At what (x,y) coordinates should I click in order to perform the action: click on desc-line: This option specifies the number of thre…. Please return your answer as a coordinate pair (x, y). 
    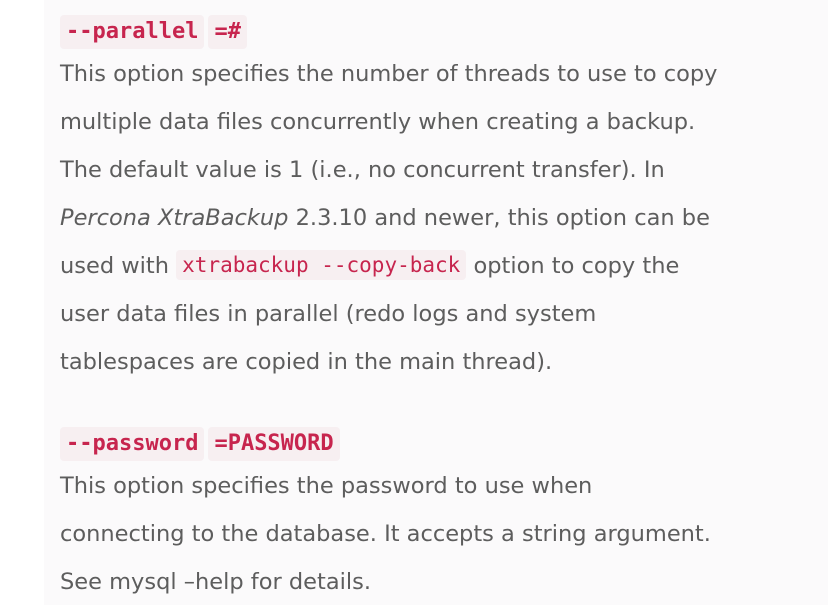
    Looking at the image, I should click on (389, 74).